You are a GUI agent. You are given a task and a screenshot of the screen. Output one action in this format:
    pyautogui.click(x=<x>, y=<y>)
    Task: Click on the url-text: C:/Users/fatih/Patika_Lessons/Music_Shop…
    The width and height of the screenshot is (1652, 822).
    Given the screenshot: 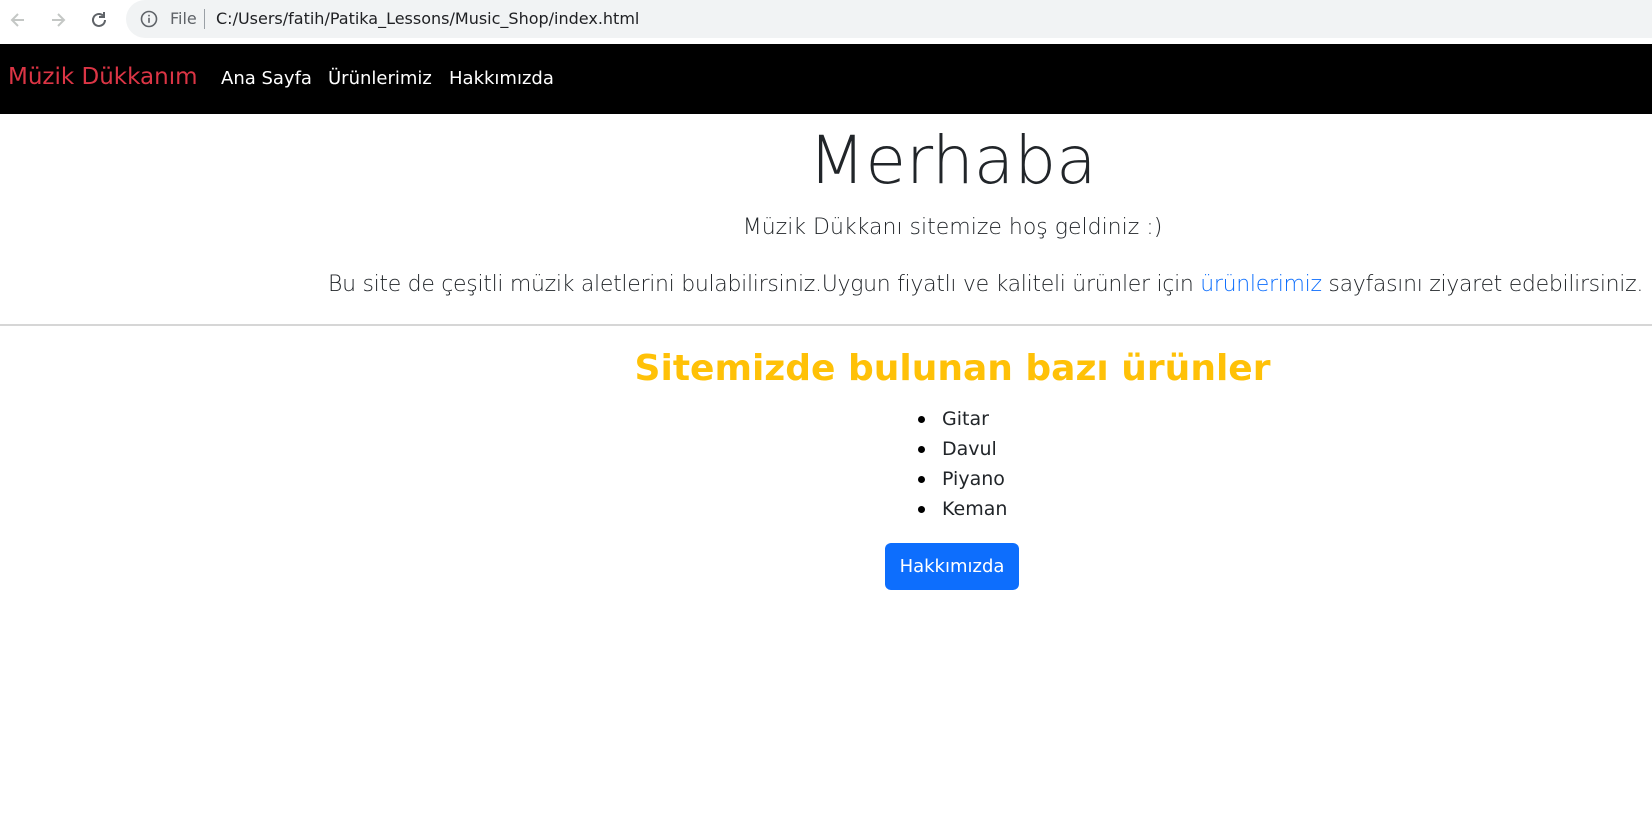 What is the action you would take?
    pyautogui.click(x=427, y=18)
    